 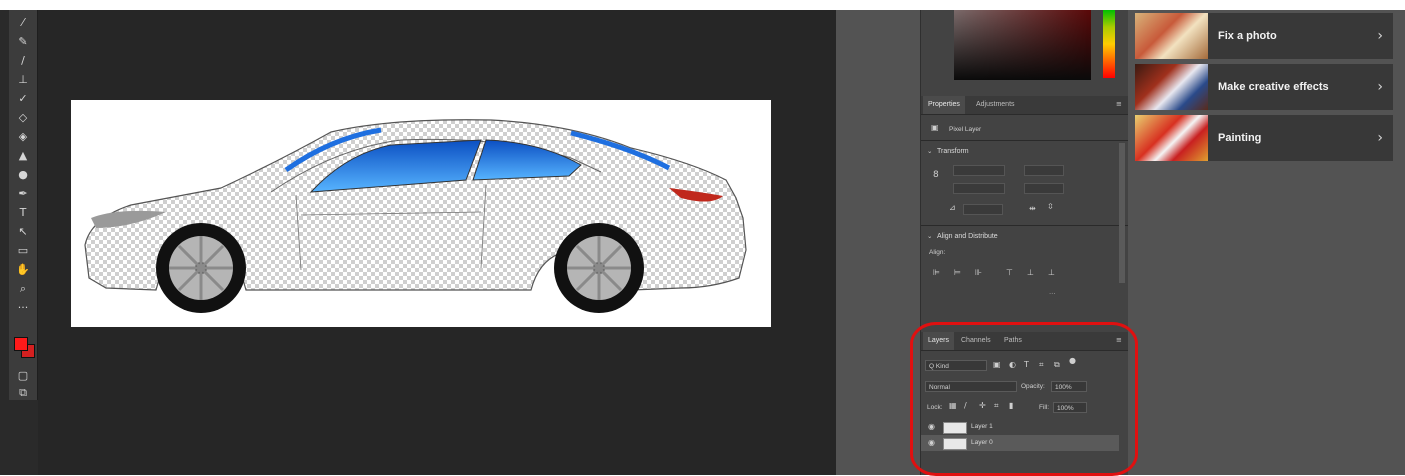 I want to click on learn-card-painting: Painting ›, so click(x=1264, y=138).